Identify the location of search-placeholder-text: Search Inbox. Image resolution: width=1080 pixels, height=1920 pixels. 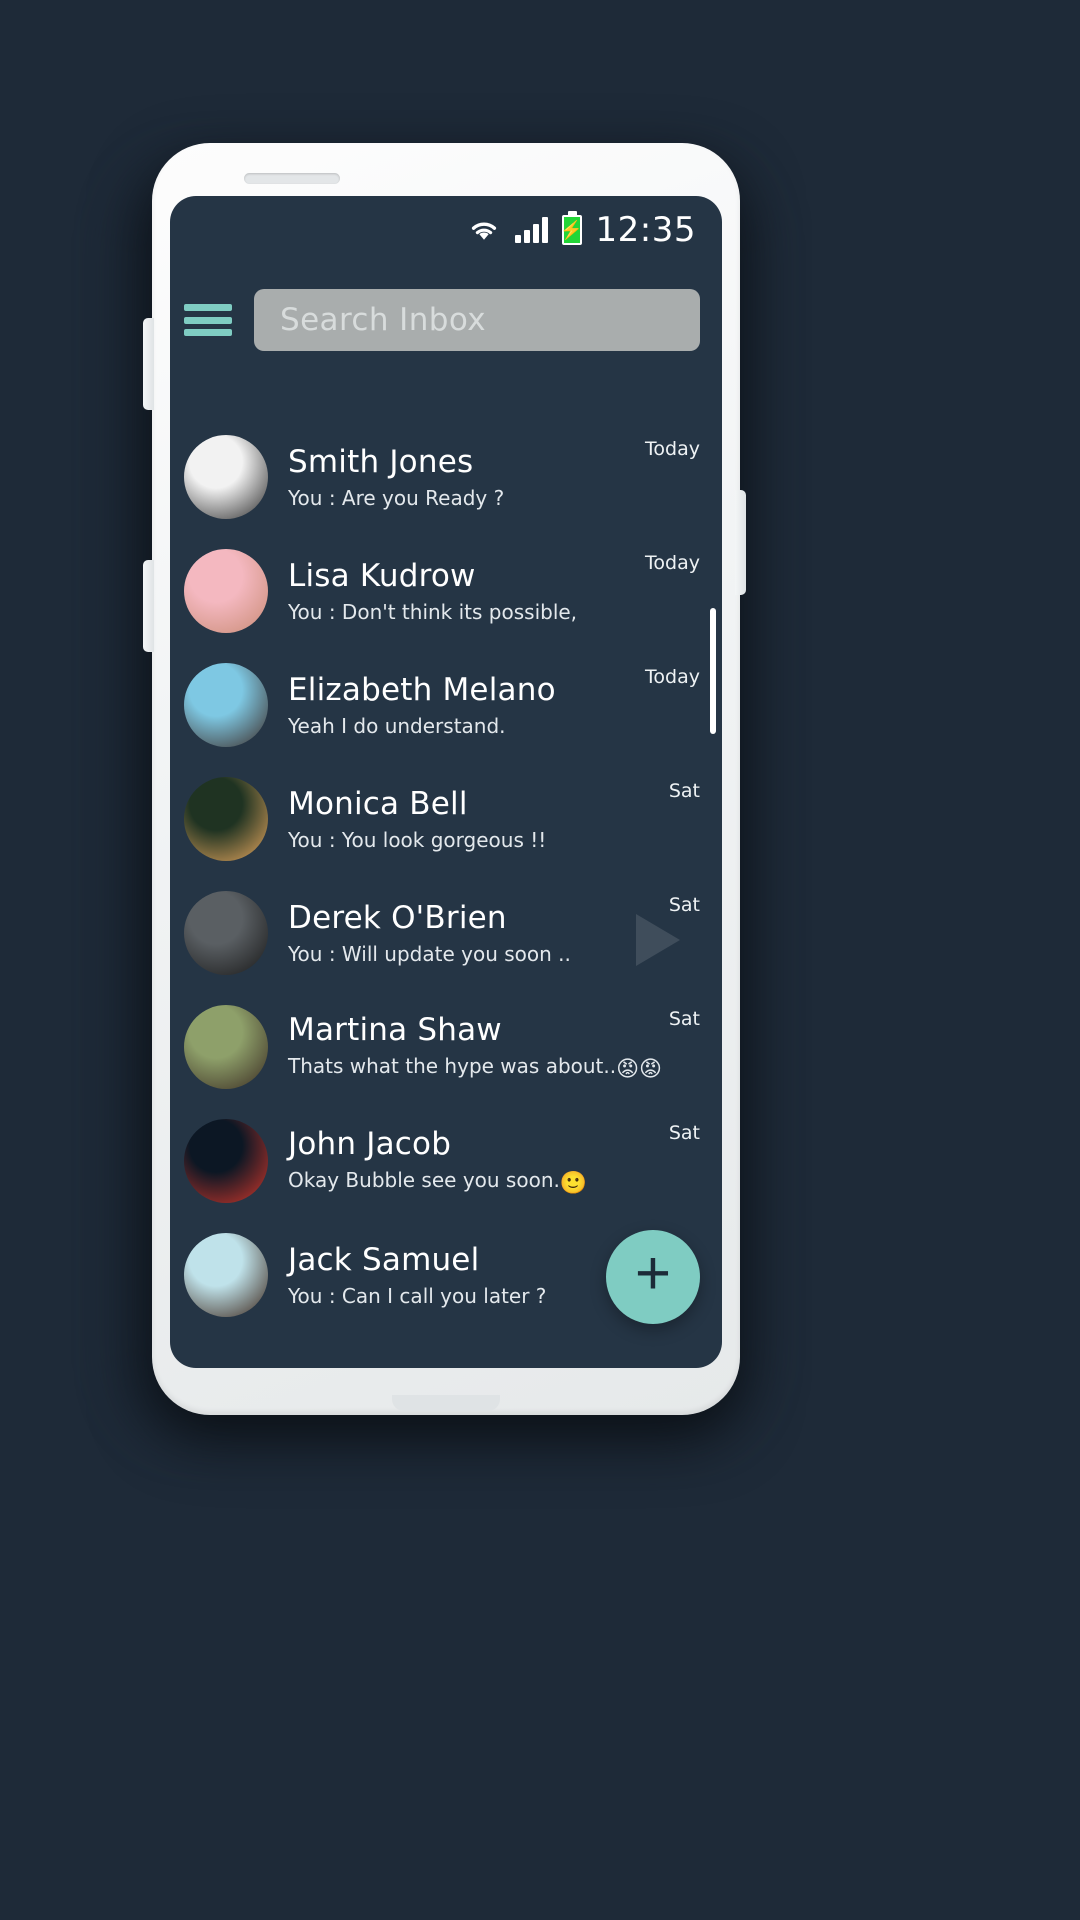
(383, 320).